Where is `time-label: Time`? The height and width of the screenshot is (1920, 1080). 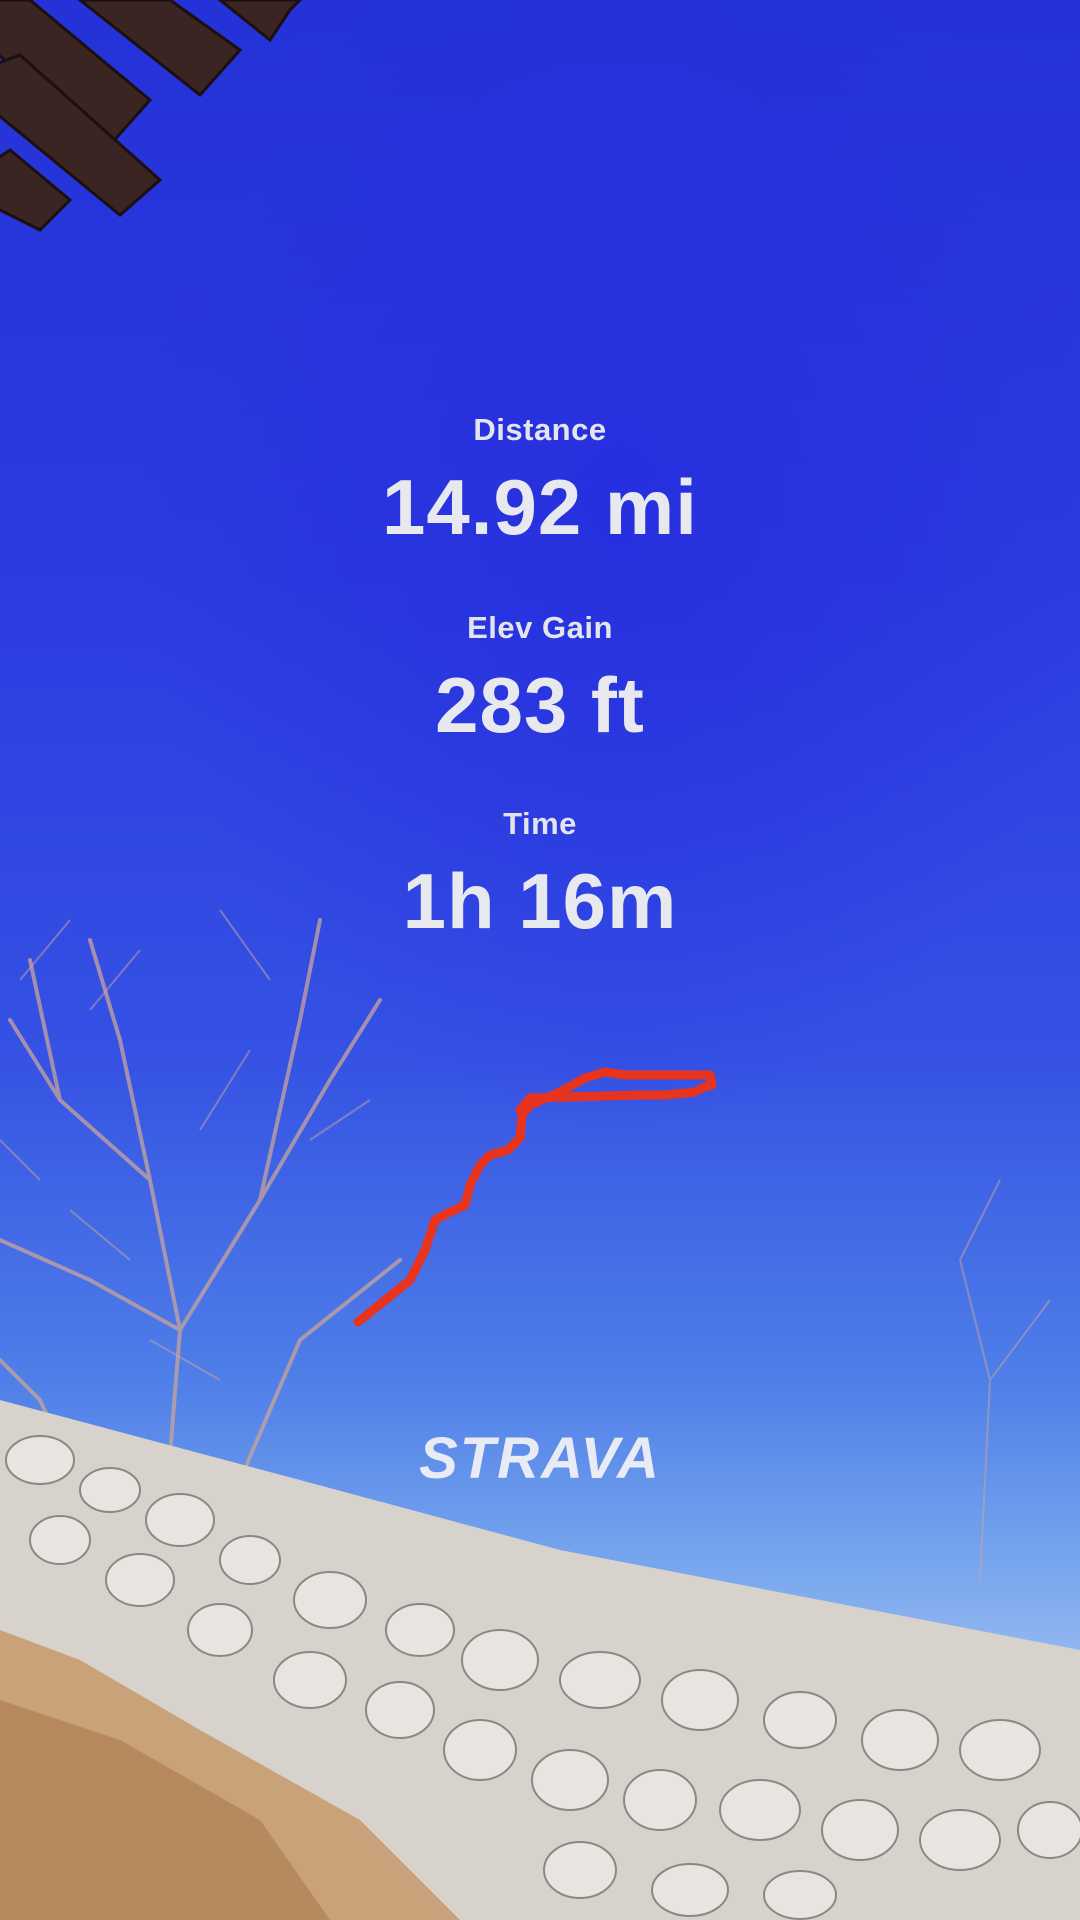
time-label: Time is located at coordinates (540, 823).